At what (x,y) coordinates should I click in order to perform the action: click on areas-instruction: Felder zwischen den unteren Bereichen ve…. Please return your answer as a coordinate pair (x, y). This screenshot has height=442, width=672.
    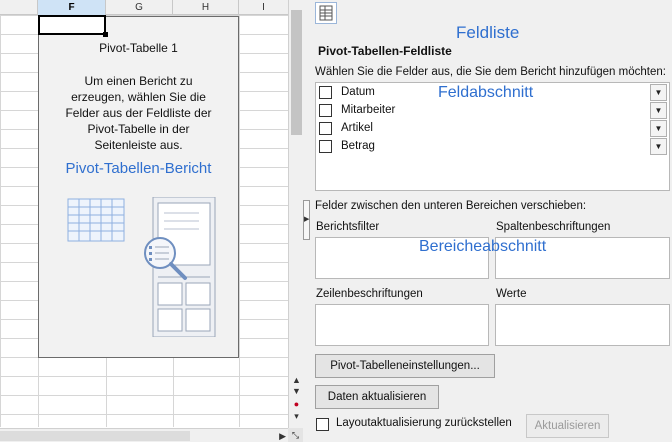
    Looking at the image, I should click on (451, 206).